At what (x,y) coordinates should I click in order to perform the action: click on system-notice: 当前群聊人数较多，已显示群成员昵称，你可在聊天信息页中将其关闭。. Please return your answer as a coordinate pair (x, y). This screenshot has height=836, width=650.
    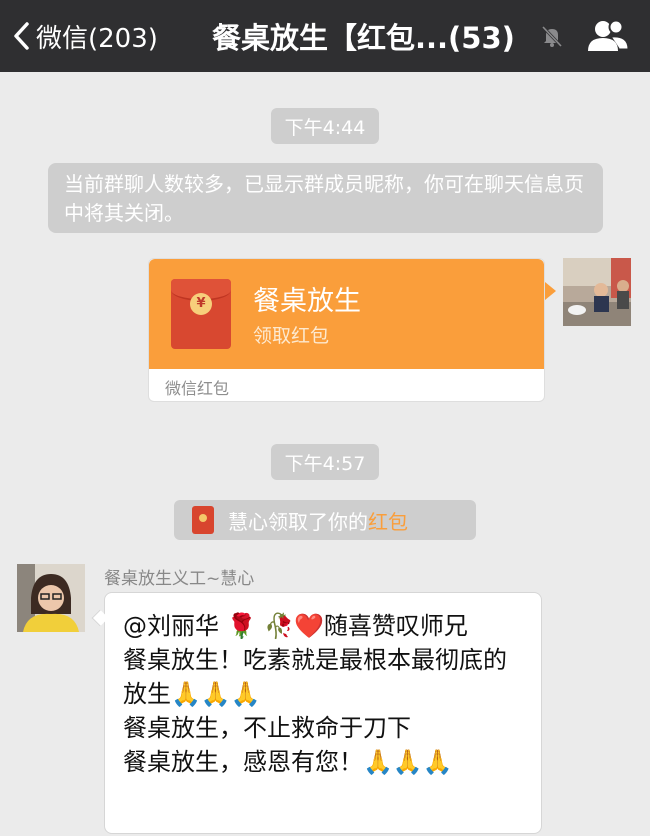
    Looking at the image, I should click on (325, 198).